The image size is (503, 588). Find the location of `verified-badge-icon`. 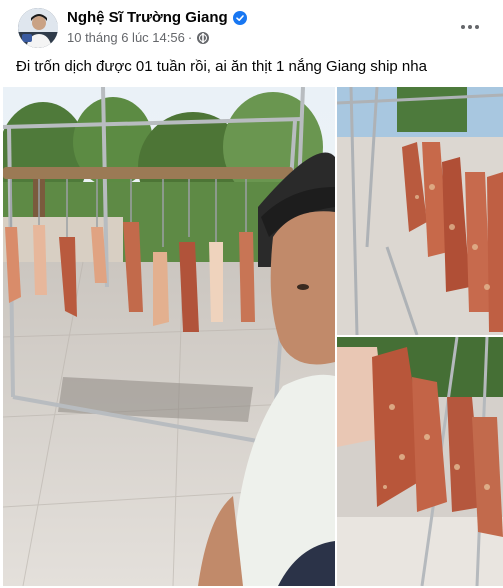

verified-badge-icon is located at coordinates (239, 17).